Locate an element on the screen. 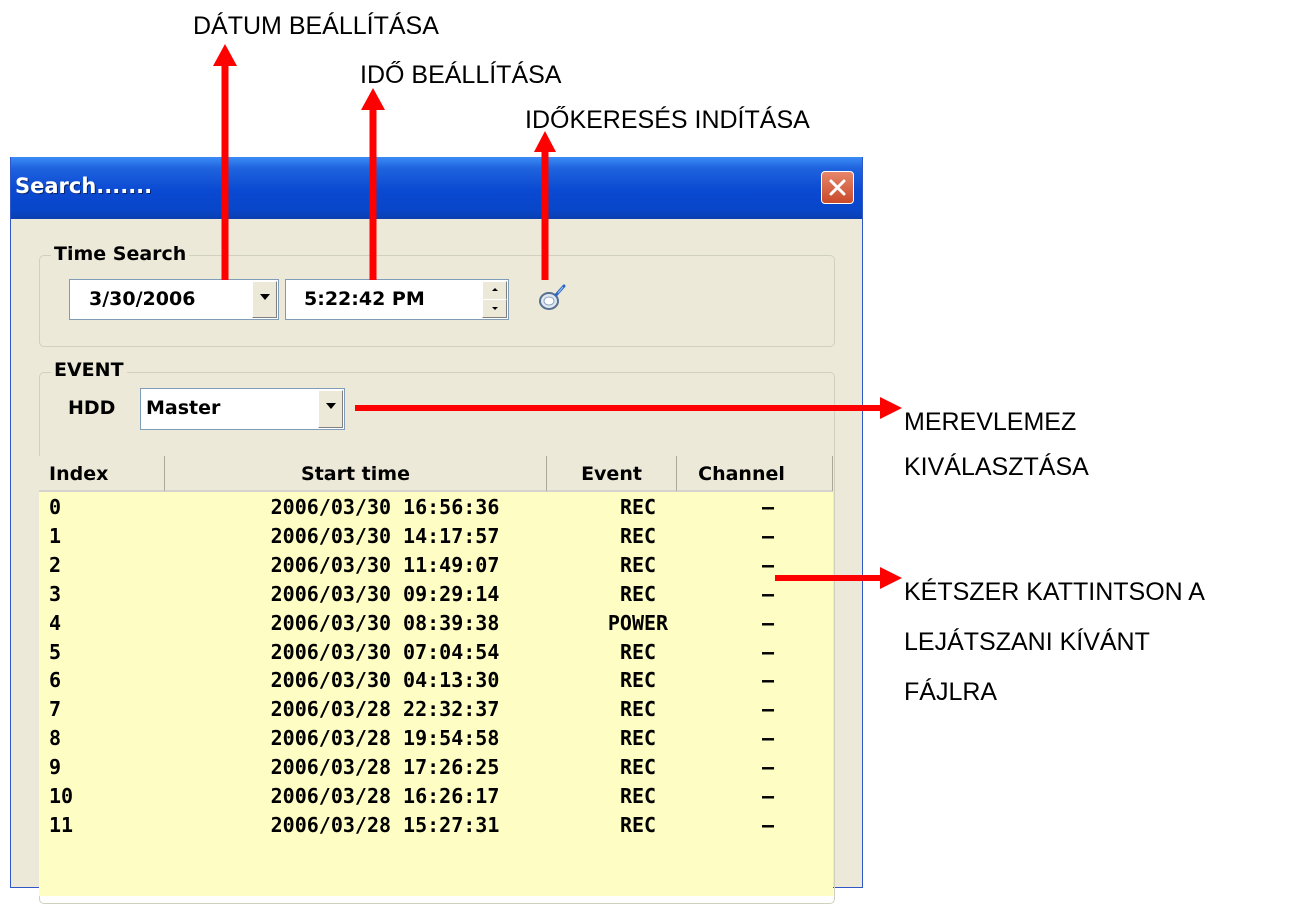 The image size is (1293, 904). arrowhead-date is located at coordinates (225, 55).